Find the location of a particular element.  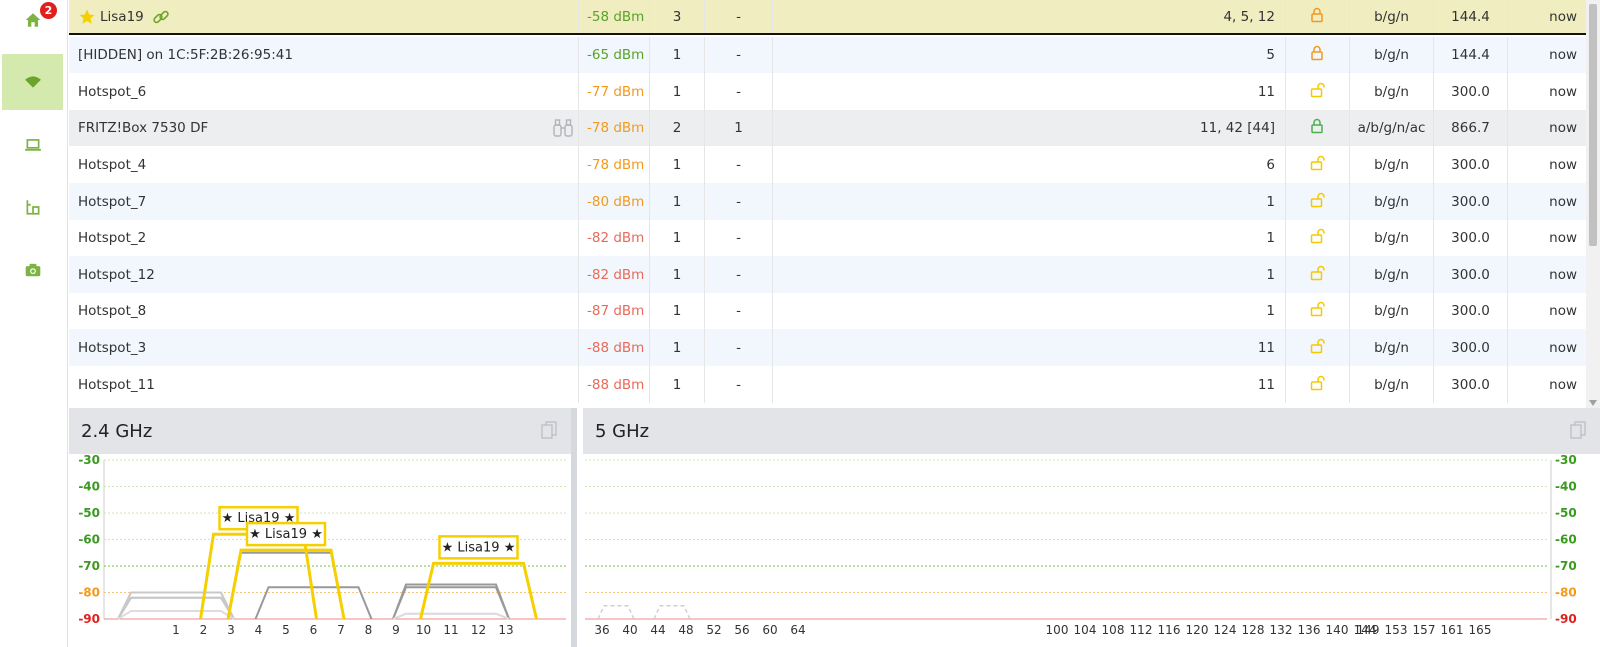

x-tick-label: 7 is located at coordinates (341, 630).